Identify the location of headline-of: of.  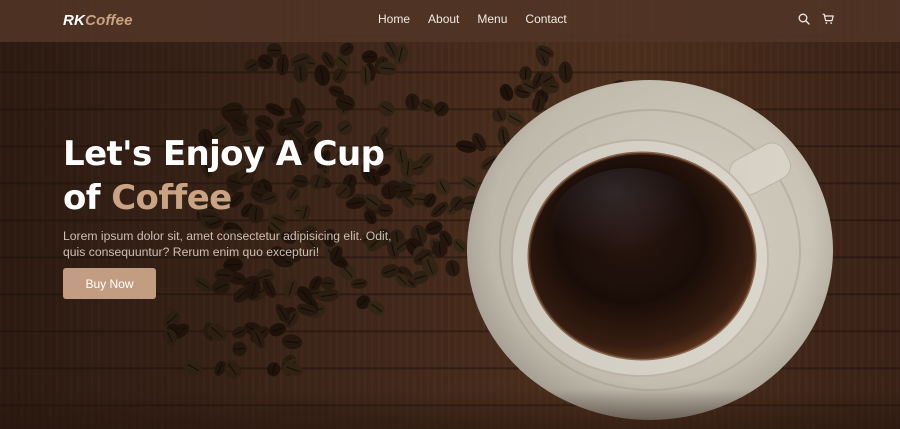
(82, 198).